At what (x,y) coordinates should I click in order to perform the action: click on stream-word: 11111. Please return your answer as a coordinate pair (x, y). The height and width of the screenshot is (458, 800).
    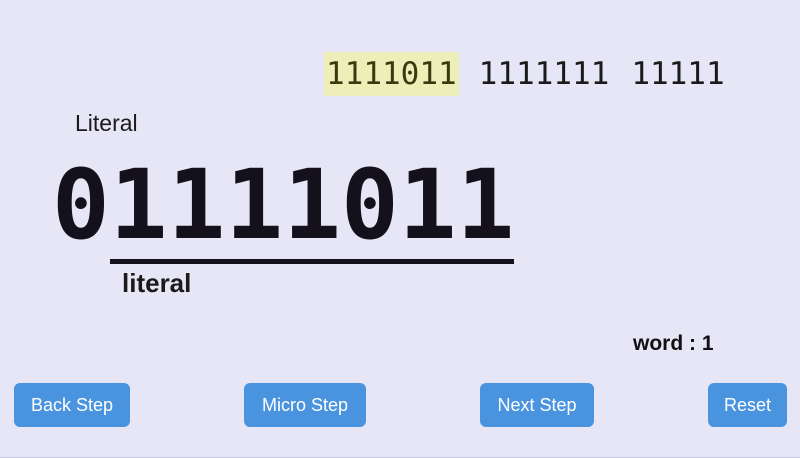
    Looking at the image, I should click on (678, 74).